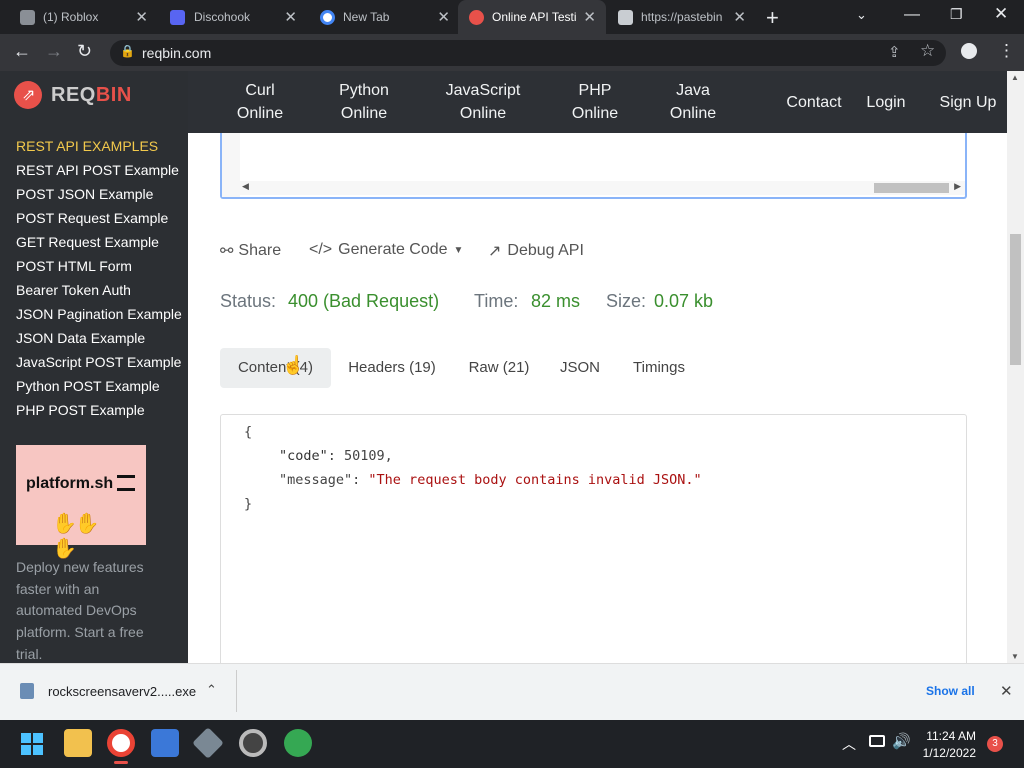 This screenshot has width=1024, height=768. What do you see at coordinates (336, 456) in the screenshot?
I see `json-line-code: "code": 50109,` at bounding box center [336, 456].